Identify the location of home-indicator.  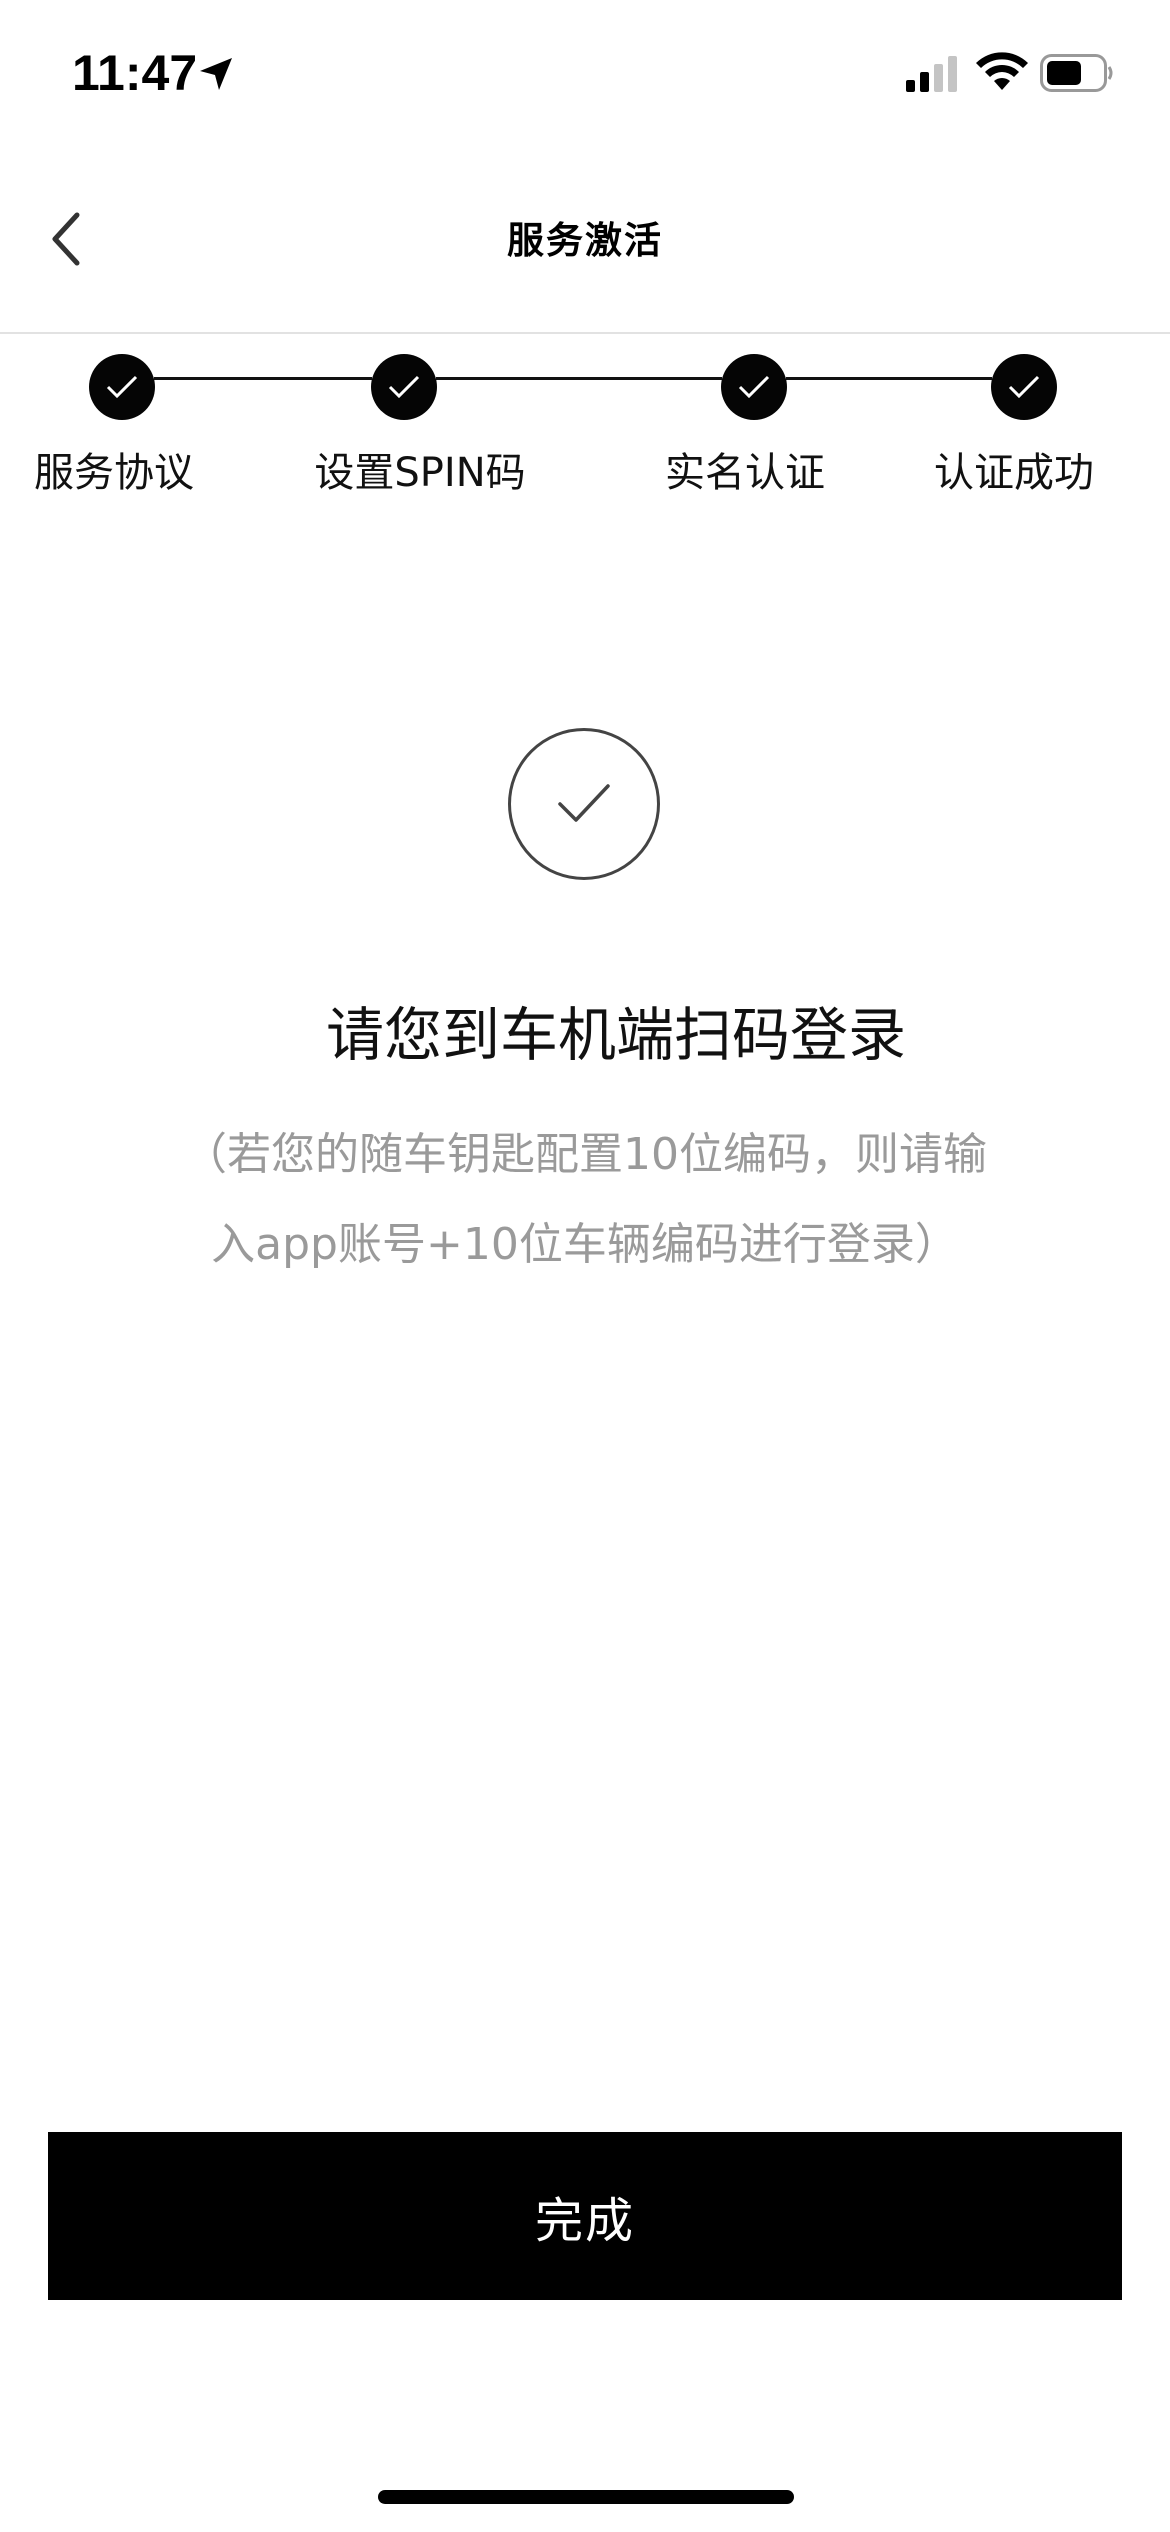
(586, 2497).